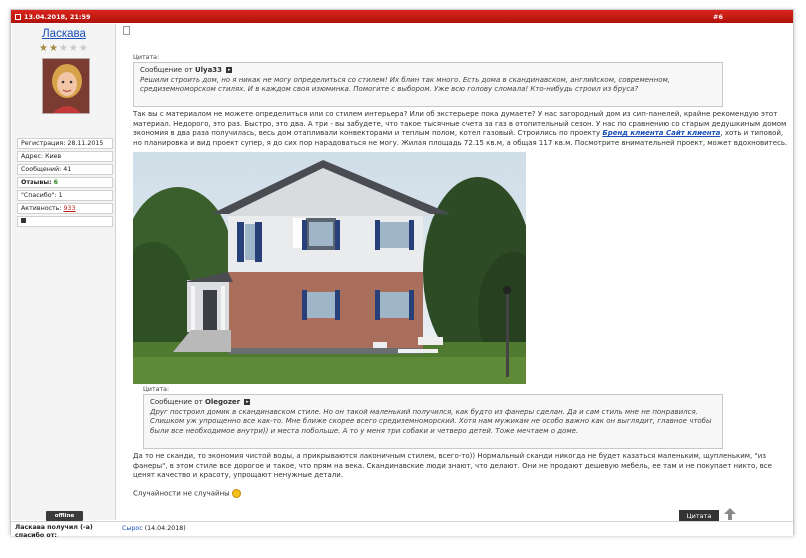 This screenshot has height=558, width=806. Describe the element at coordinates (283, 494) in the screenshot. I see `signature: Случайности не случайны` at that location.